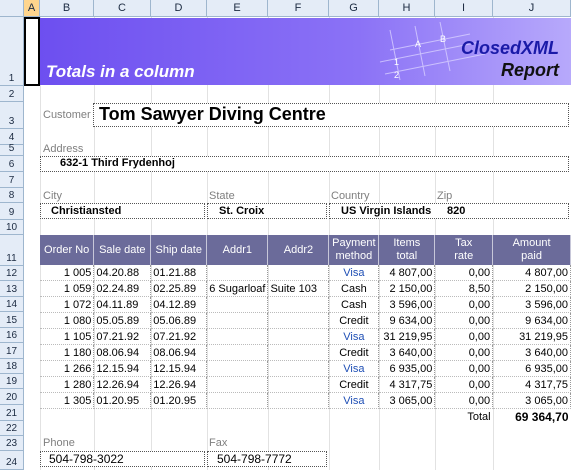 The height and width of the screenshot is (470, 571). Describe the element at coordinates (122, 288) in the screenshot. I see `cell-sale-date: 02.24.89` at that location.